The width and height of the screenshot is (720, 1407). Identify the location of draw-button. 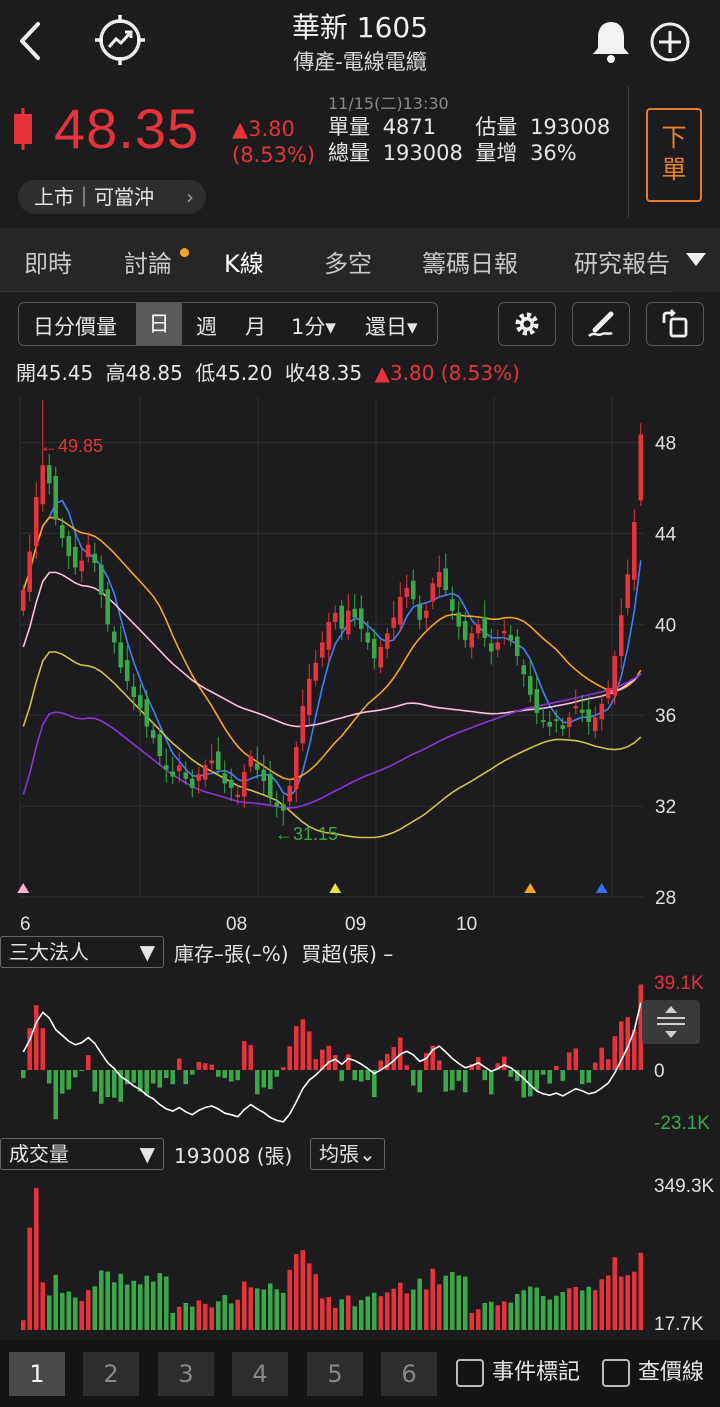
(601, 324).